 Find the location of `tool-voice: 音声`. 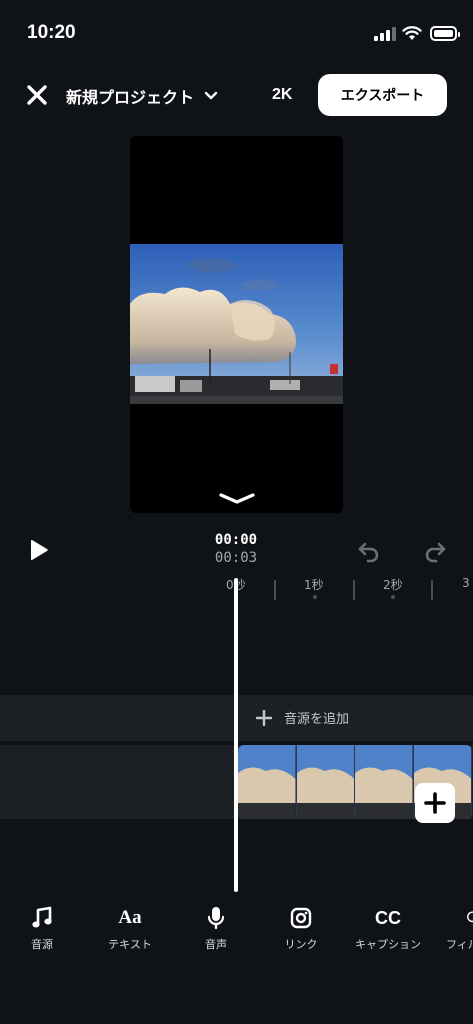

tool-voice: 音声 is located at coordinates (216, 928).